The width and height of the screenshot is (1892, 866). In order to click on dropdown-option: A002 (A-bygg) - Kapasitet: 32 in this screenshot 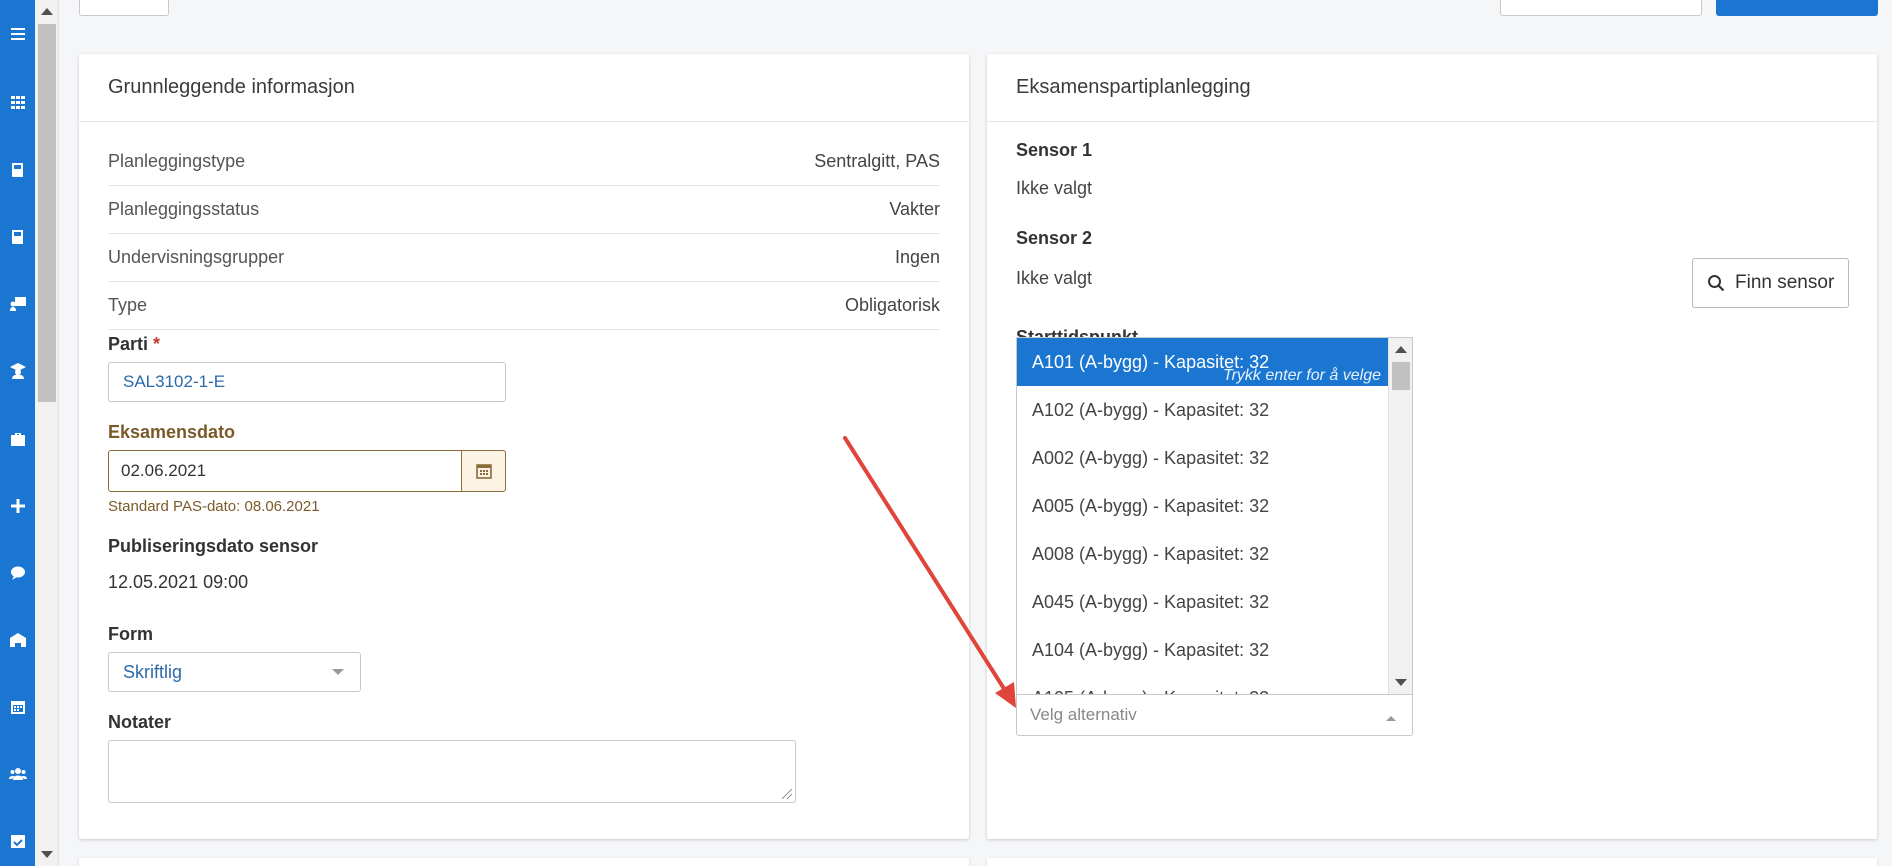, I will do `click(1203, 458)`.